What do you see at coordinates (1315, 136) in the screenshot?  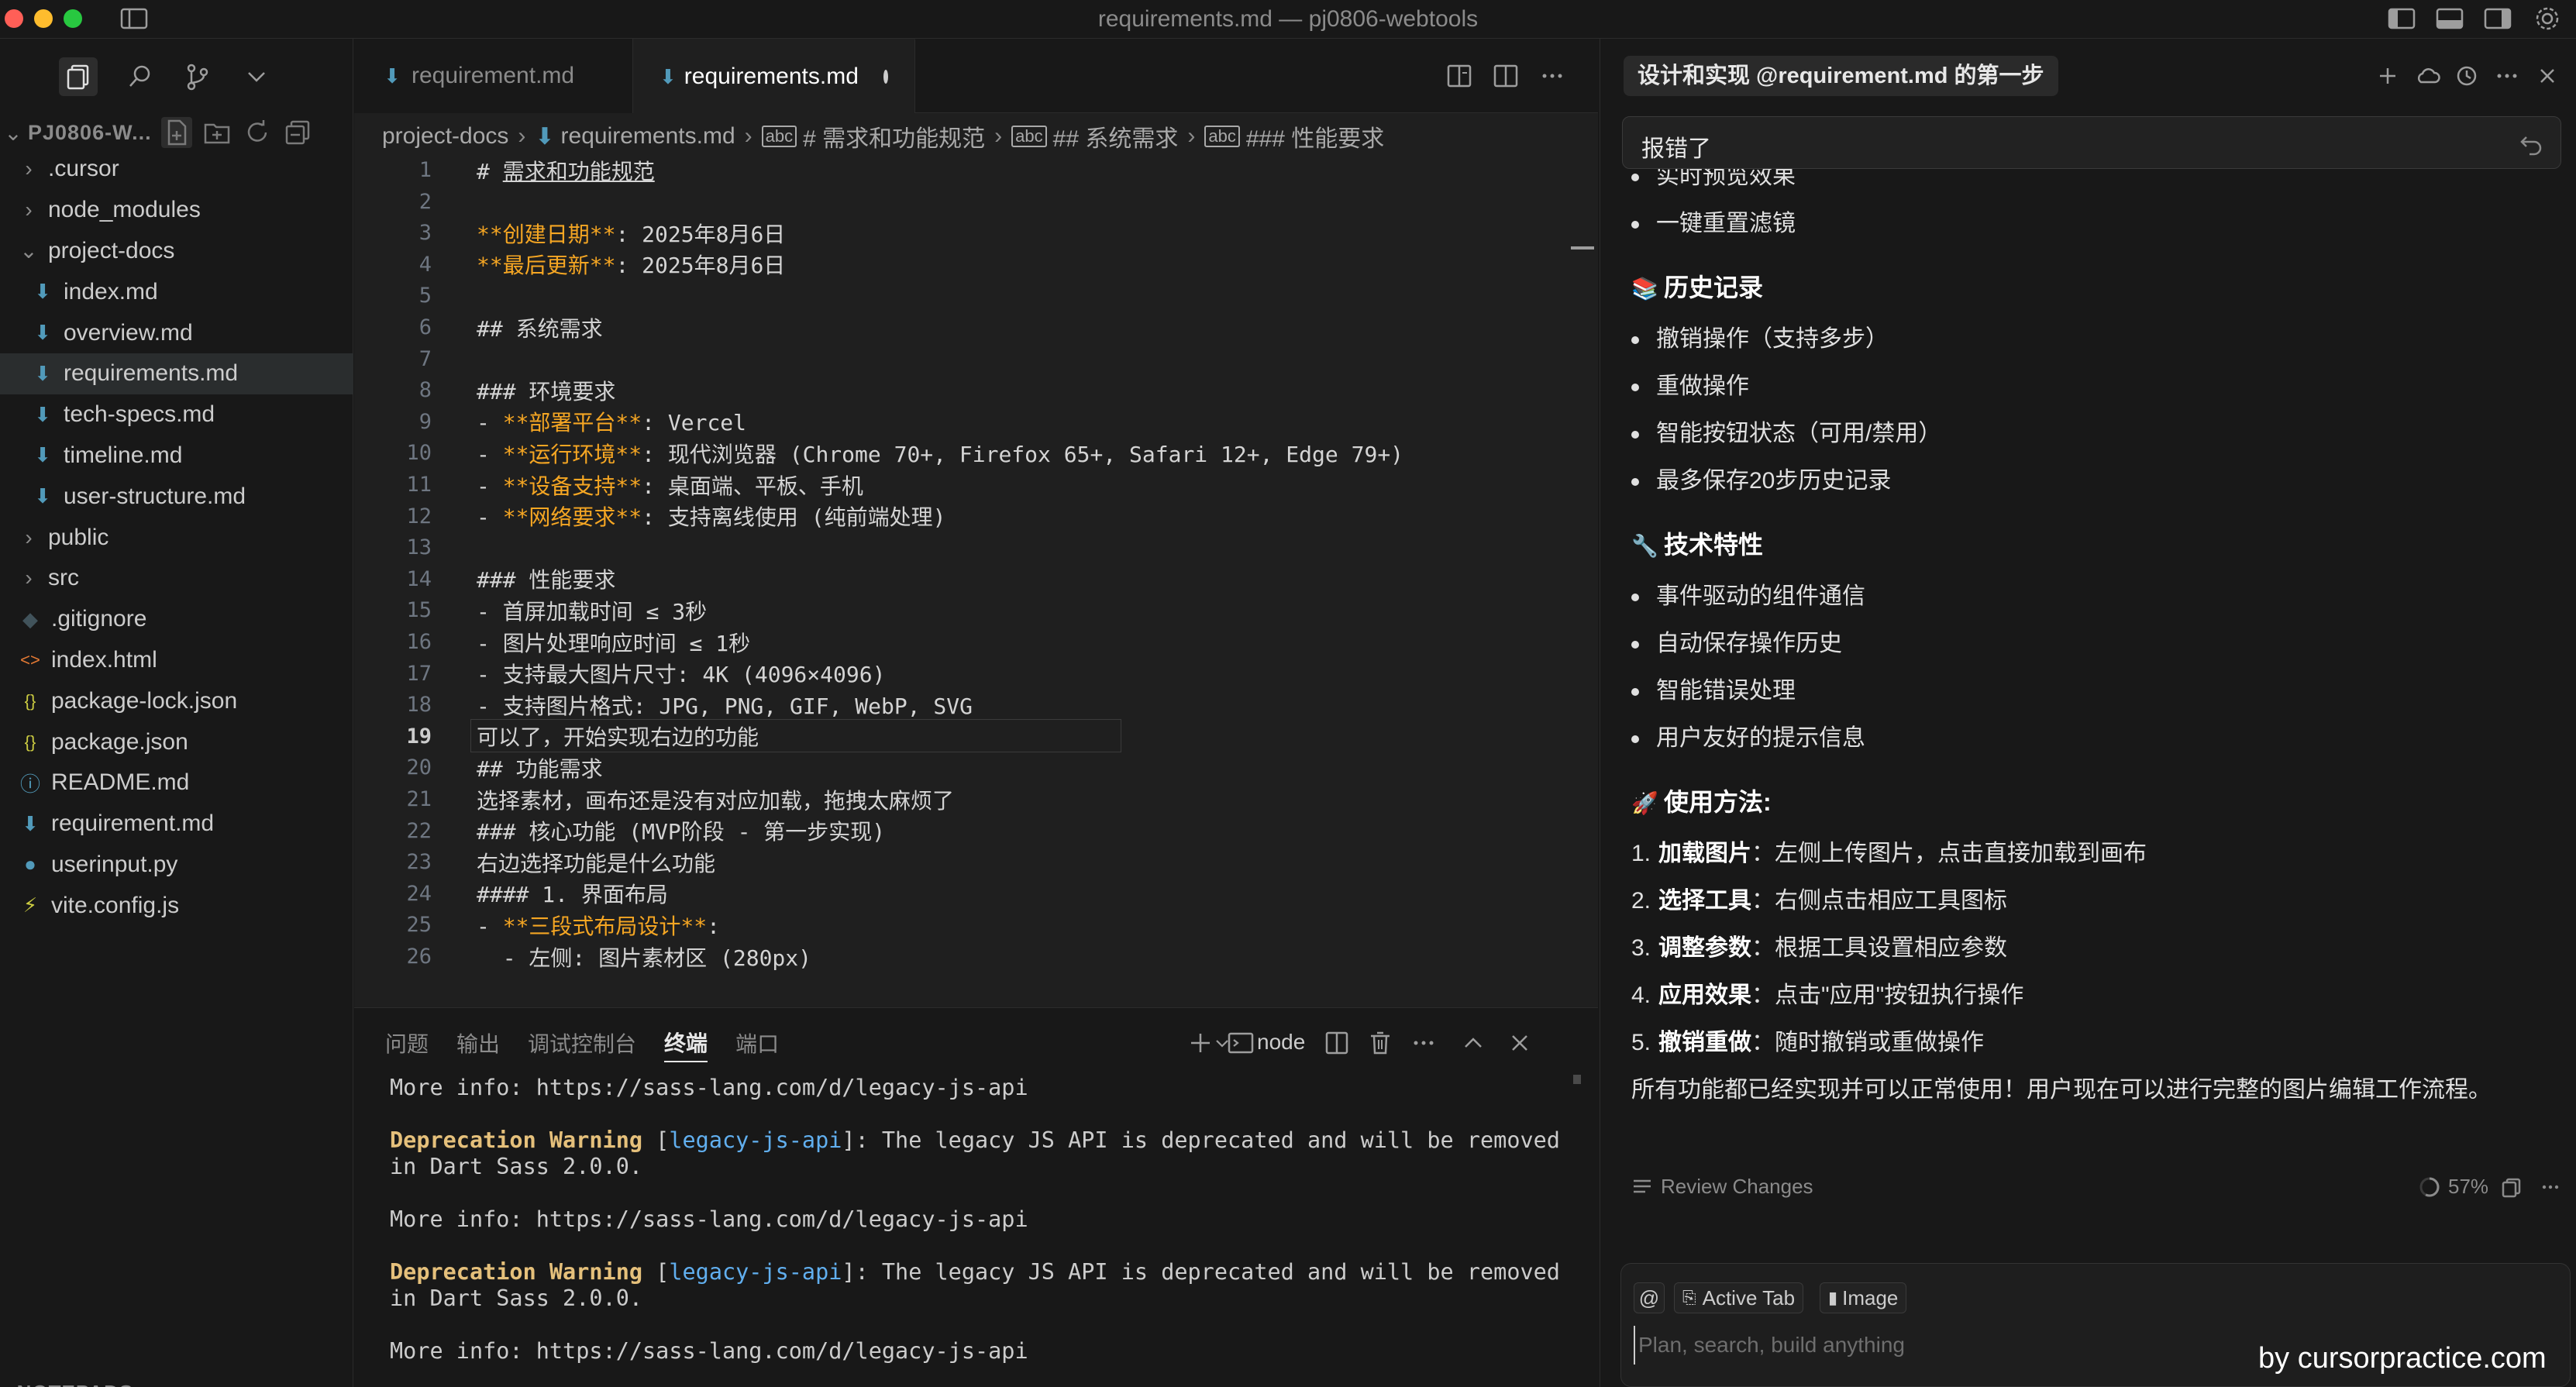 I see `breadcrumb-symbol-3: ### 性能要求` at bounding box center [1315, 136].